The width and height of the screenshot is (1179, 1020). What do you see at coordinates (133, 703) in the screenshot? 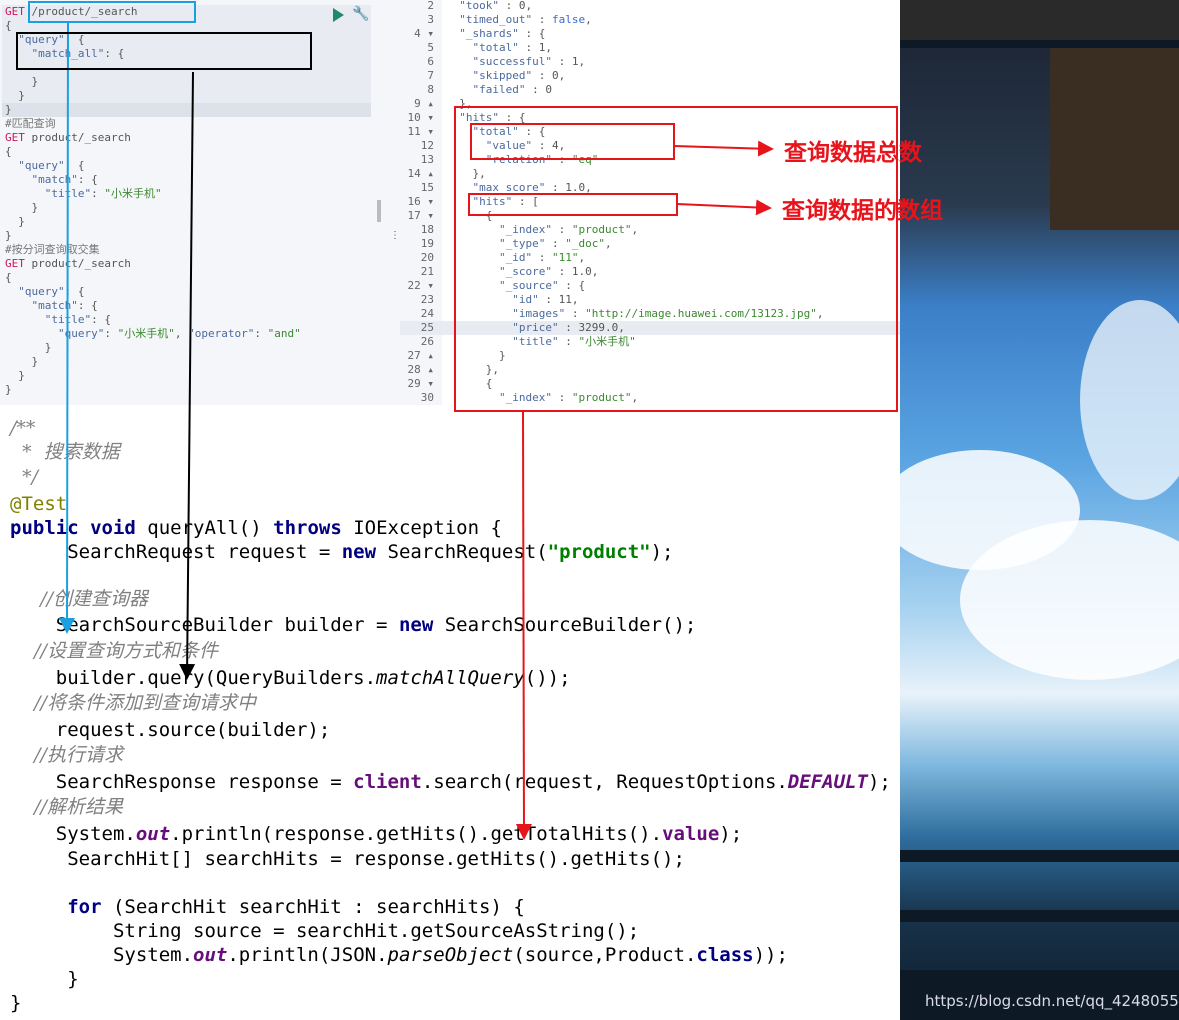
I see `code-line: //将条件添加到查询请求中` at bounding box center [133, 703].